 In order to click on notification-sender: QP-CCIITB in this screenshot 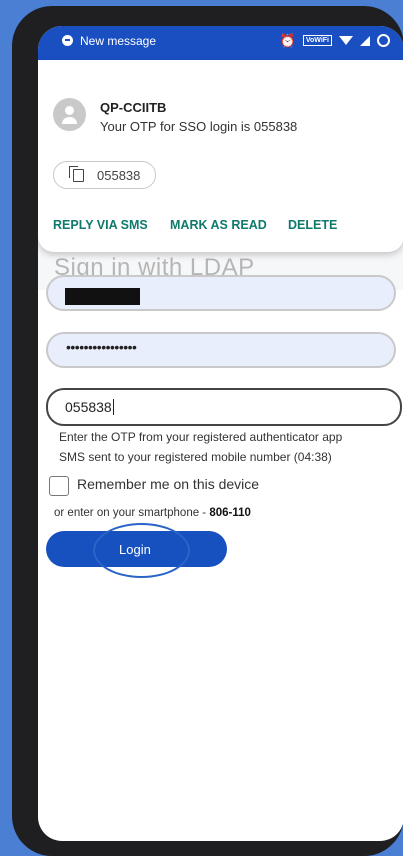, I will do `click(133, 107)`.